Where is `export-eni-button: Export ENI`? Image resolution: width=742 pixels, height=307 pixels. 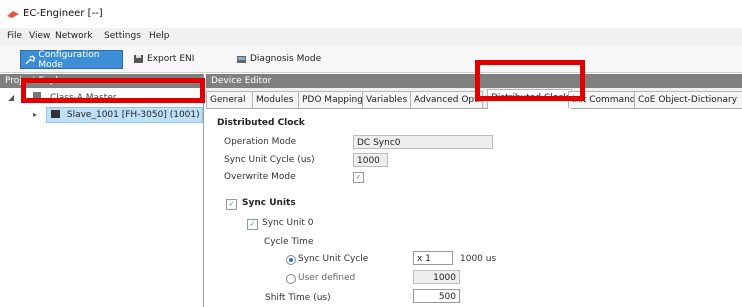 export-eni-button: Export ENI is located at coordinates (164, 58).